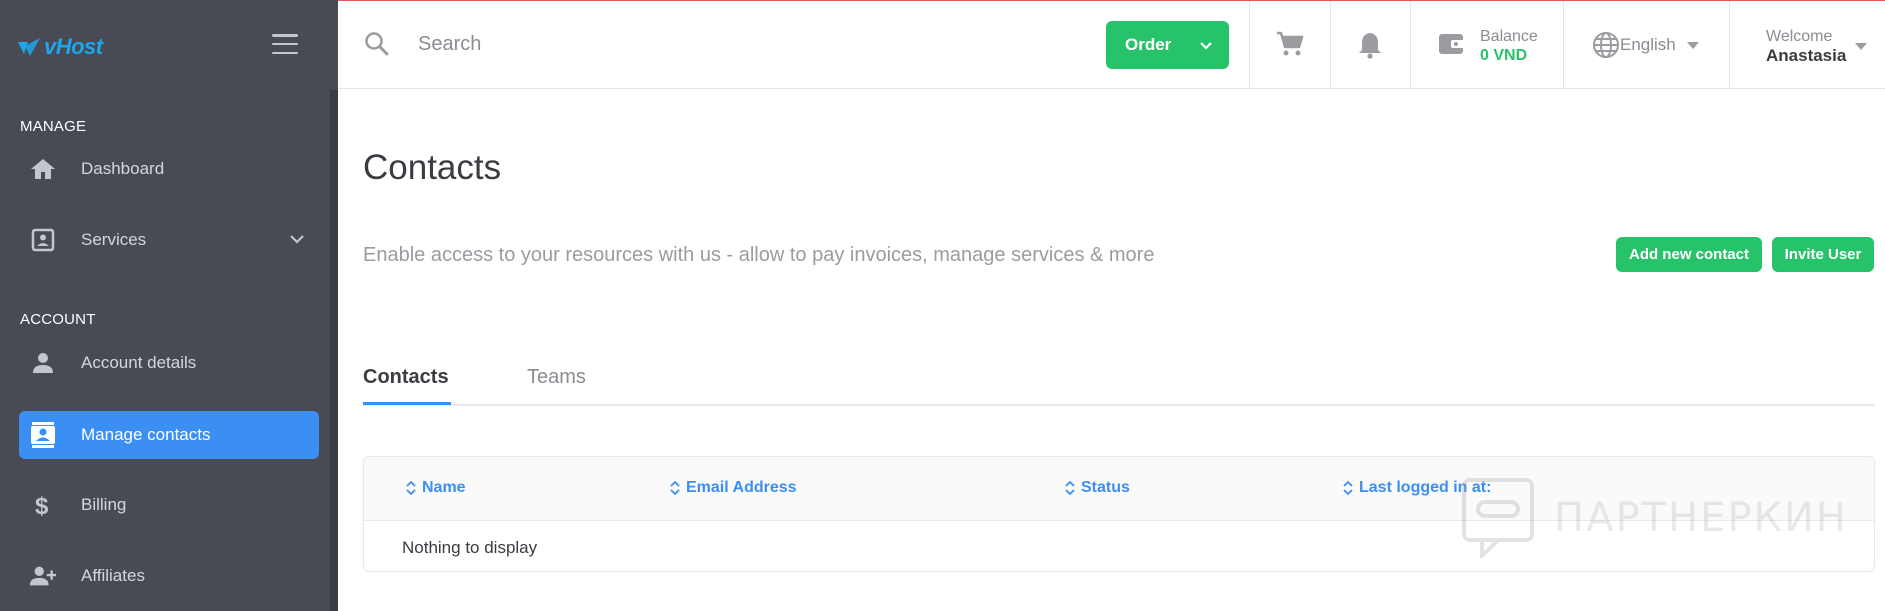 The image size is (1885, 611). What do you see at coordinates (1370, 45) in the screenshot?
I see `bell-icon` at bounding box center [1370, 45].